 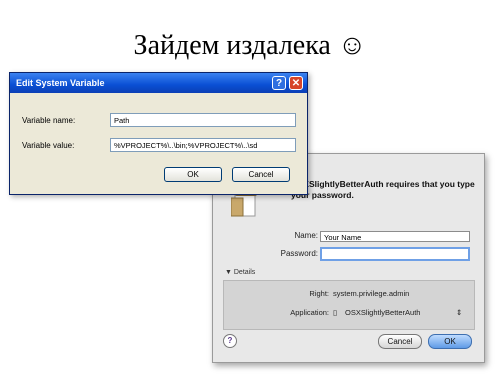 I want to click on details-label: Details, so click(x=244, y=272).